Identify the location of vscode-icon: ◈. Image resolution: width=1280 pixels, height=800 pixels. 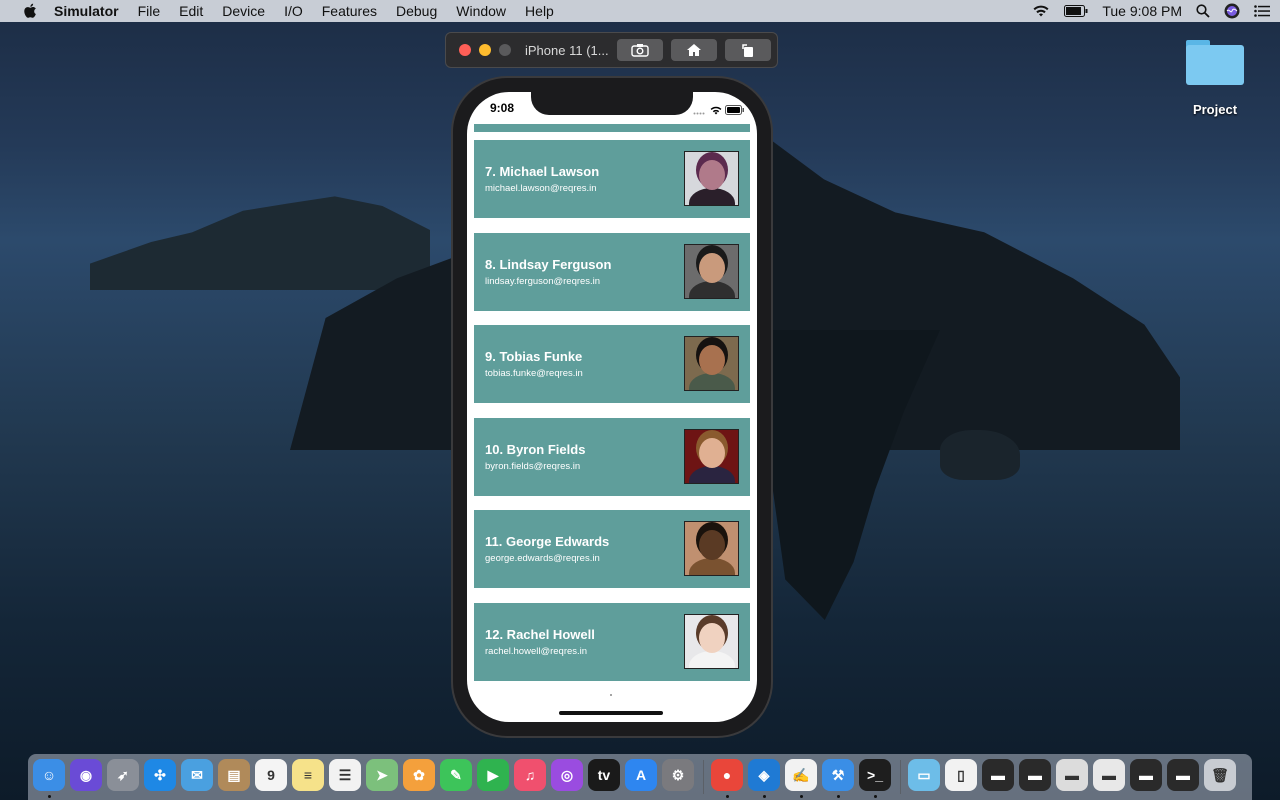
(764, 775).